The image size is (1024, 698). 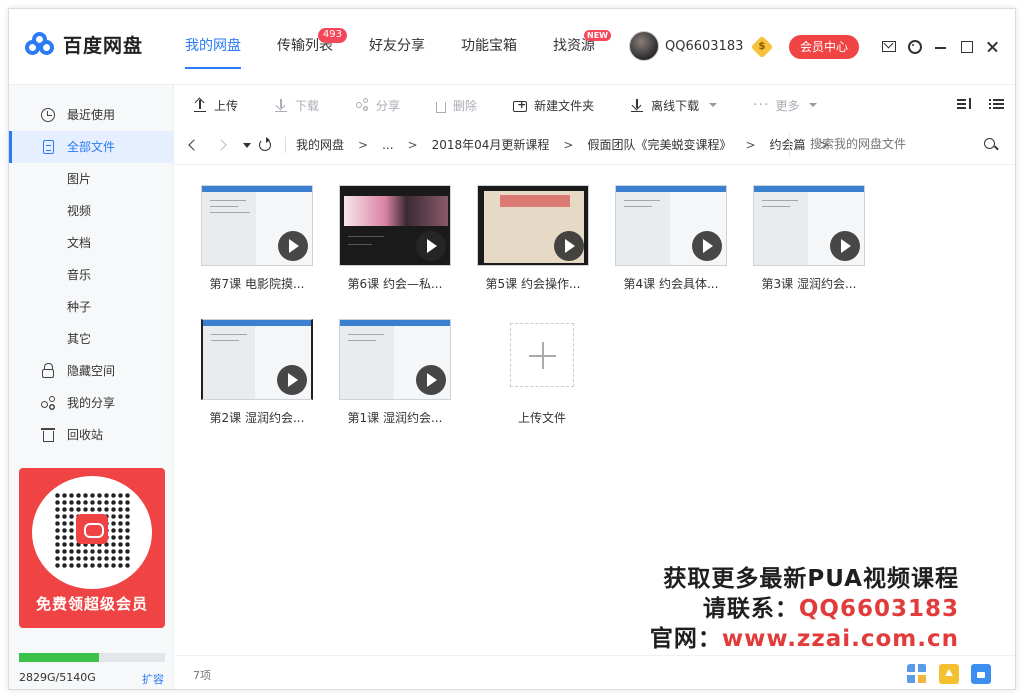 I want to click on more-dots-icon: ···, so click(x=761, y=105).